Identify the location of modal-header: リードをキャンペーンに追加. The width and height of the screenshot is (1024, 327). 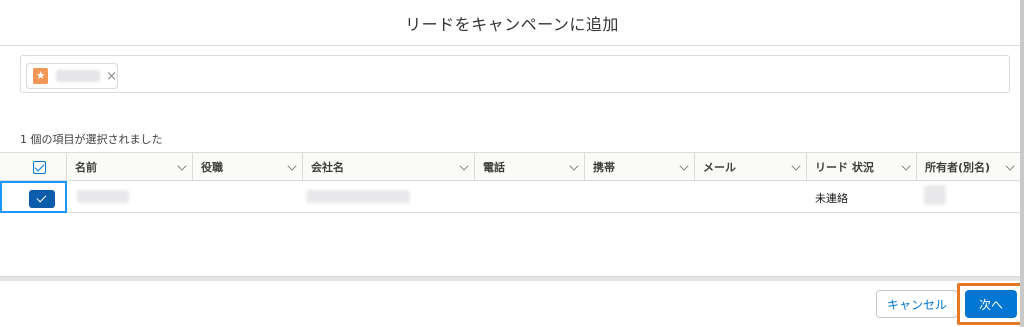
(512, 23).